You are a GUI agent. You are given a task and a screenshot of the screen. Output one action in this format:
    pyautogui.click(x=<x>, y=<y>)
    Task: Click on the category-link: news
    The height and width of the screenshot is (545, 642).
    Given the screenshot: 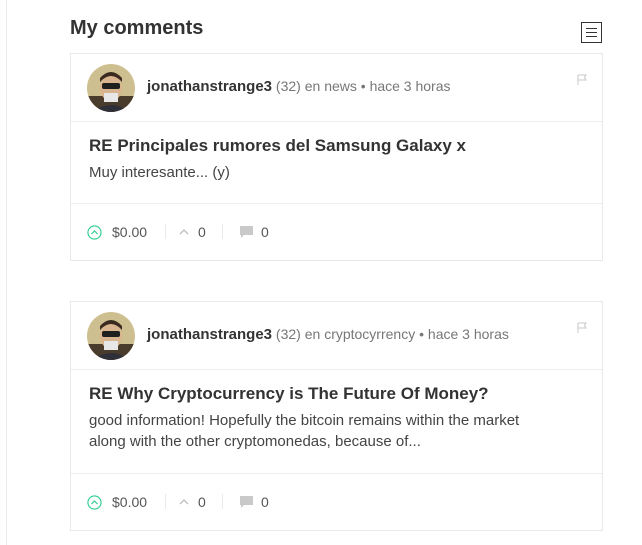 What is the action you would take?
    pyautogui.click(x=340, y=86)
    